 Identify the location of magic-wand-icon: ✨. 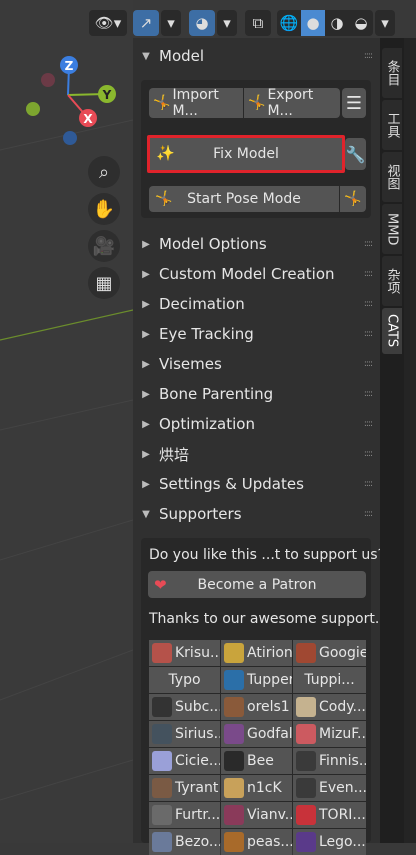
(165, 153).